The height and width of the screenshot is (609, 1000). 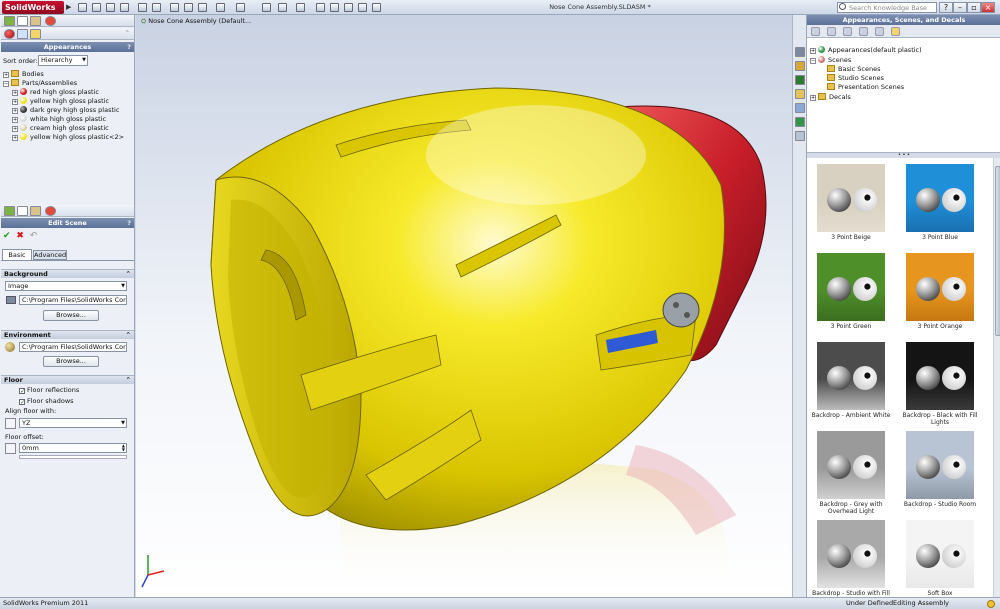 I want to click on design-library-tab-icon, so click(x=800, y=66).